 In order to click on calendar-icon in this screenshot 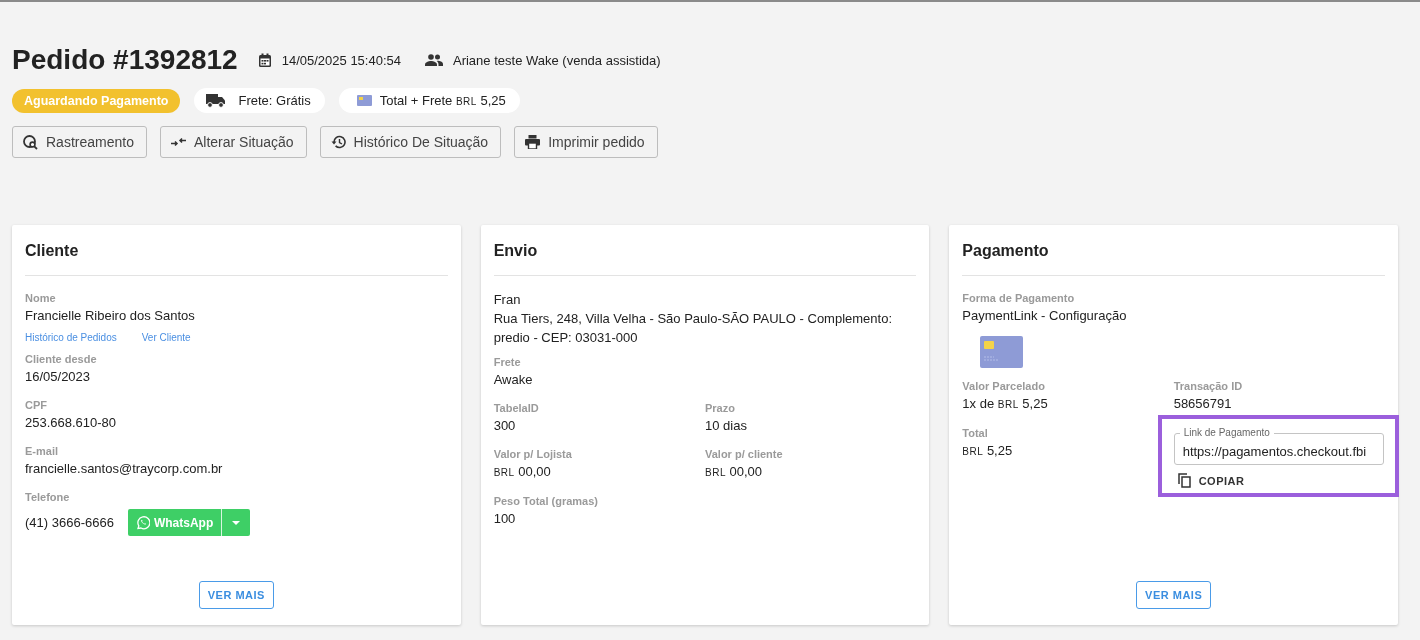, I will do `click(264, 60)`.